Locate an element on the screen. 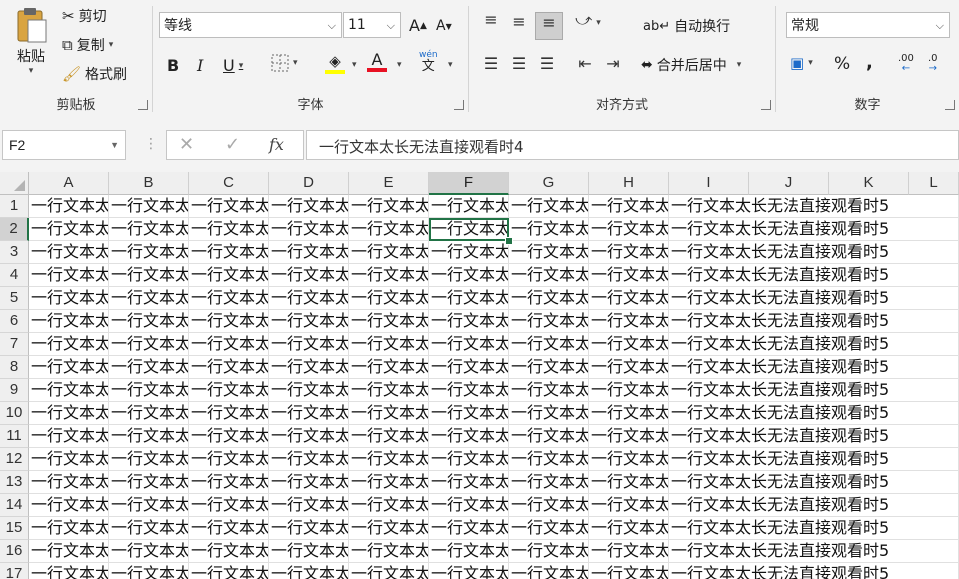 The image size is (959, 579). cancel-icon: ✕ is located at coordinates (186, 144).